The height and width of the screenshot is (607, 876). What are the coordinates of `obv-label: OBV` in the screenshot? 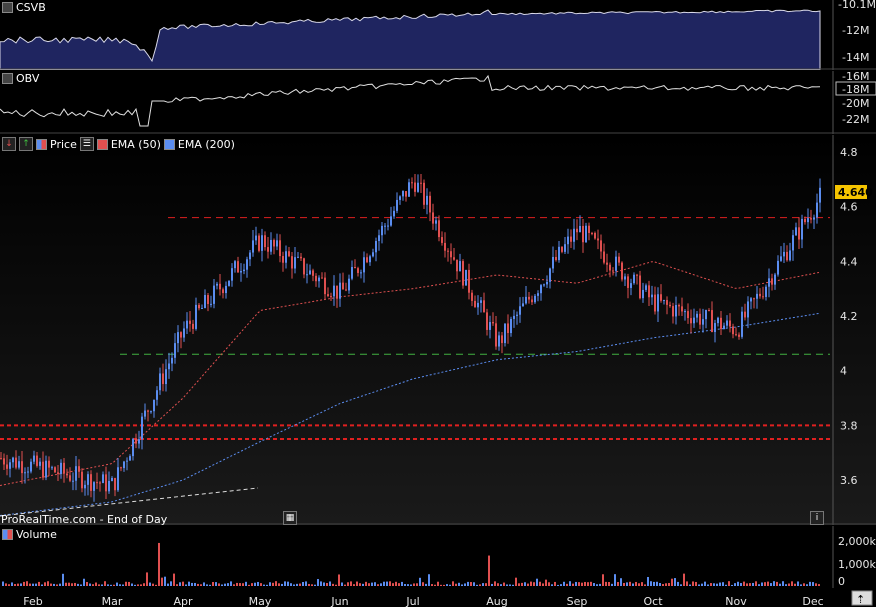 It's located at (20, 78).